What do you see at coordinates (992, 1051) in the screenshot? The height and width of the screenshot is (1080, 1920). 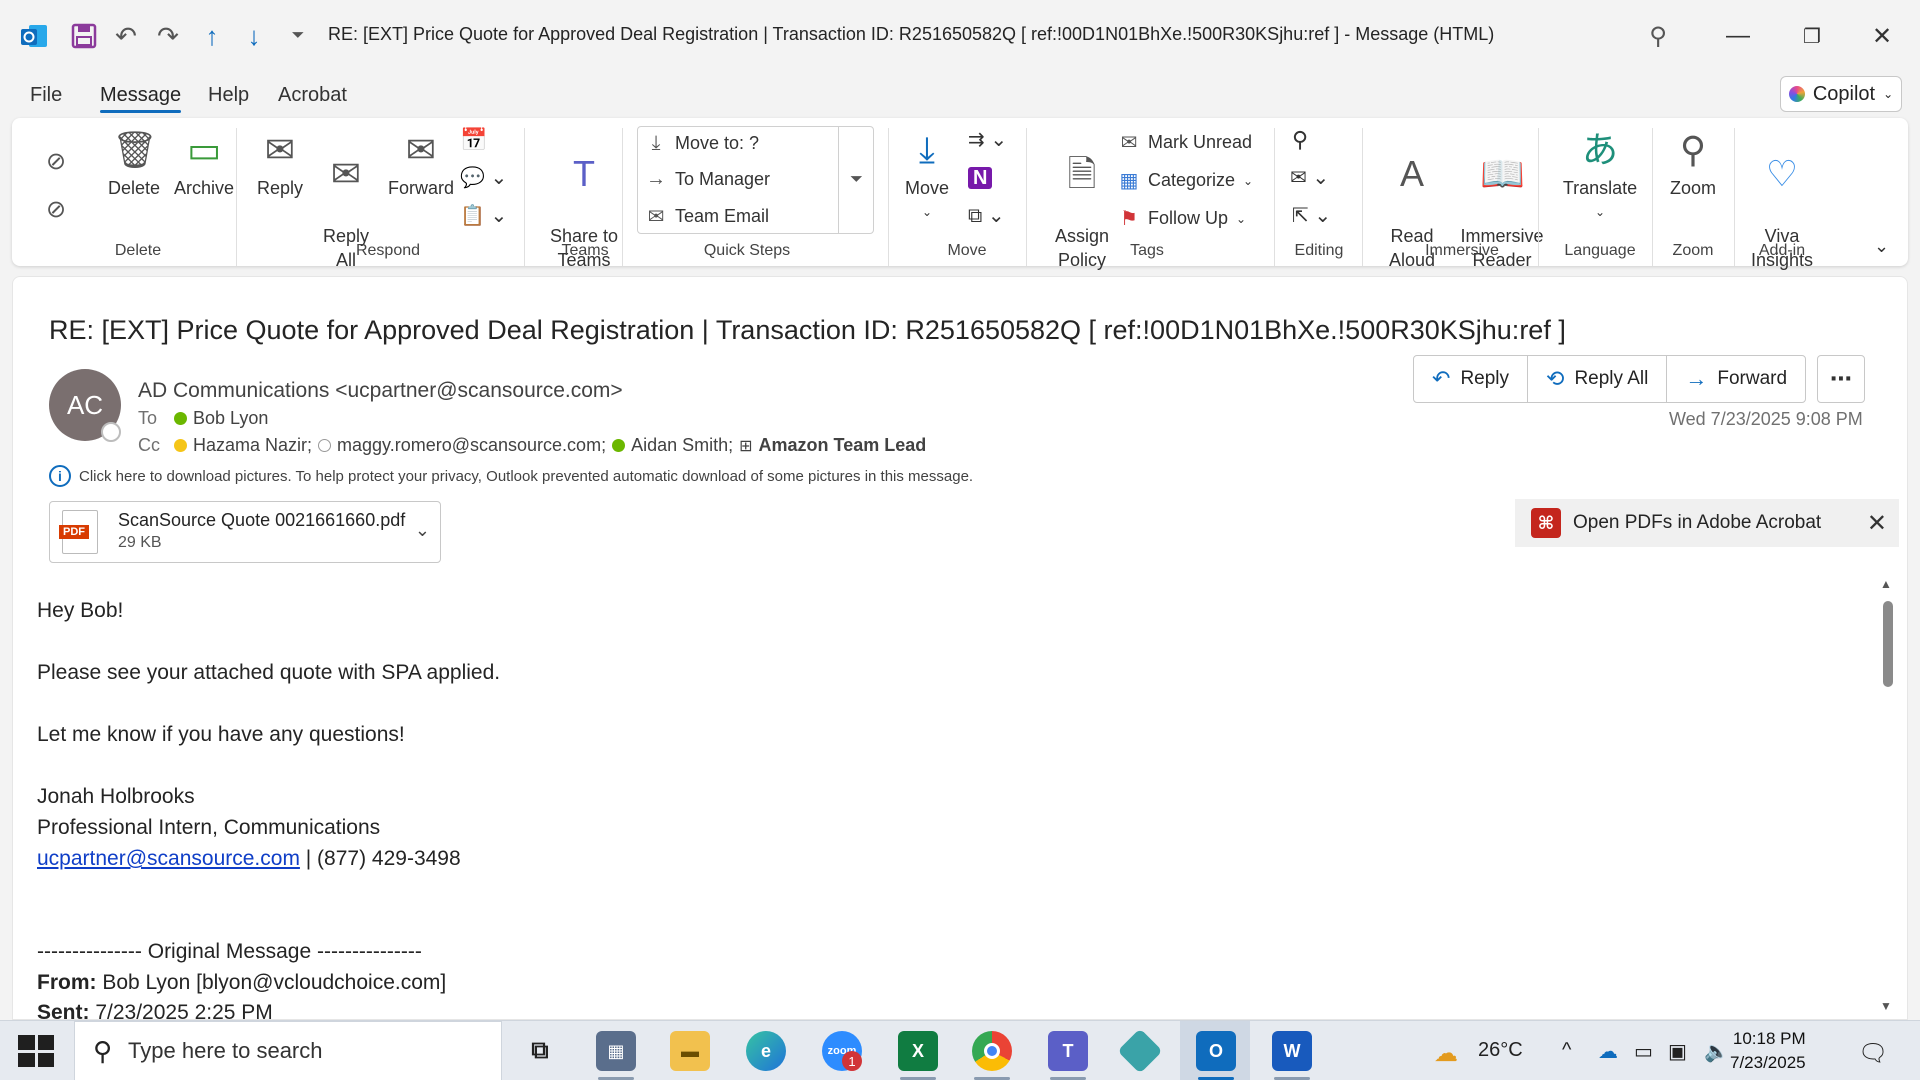 I see `chrome-icon` at bounding box center [992, 1051].